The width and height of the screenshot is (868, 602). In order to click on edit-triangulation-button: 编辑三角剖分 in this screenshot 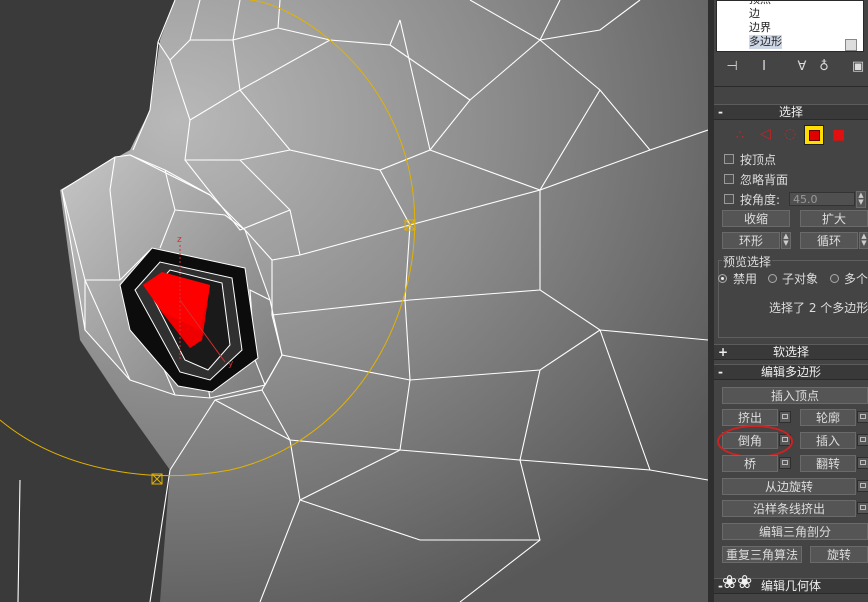, I will do `click(795, 531)`.